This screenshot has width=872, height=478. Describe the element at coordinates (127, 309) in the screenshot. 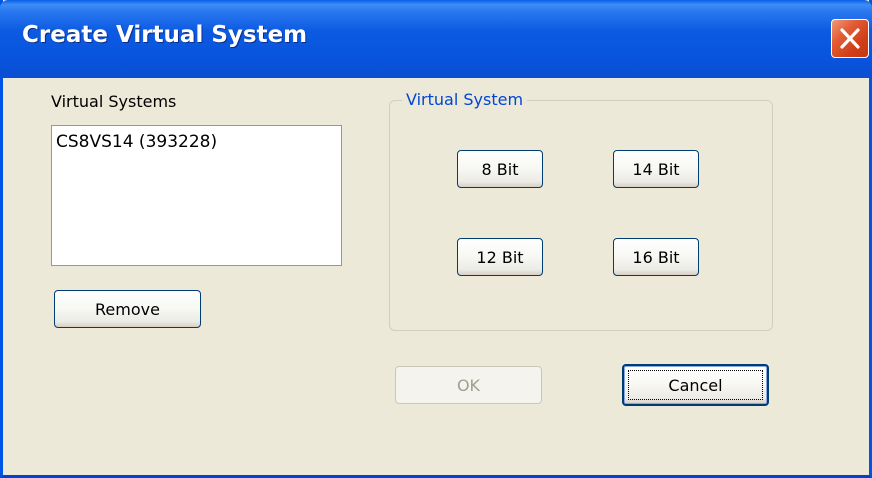

I see `remove-button: Remove` at that location.